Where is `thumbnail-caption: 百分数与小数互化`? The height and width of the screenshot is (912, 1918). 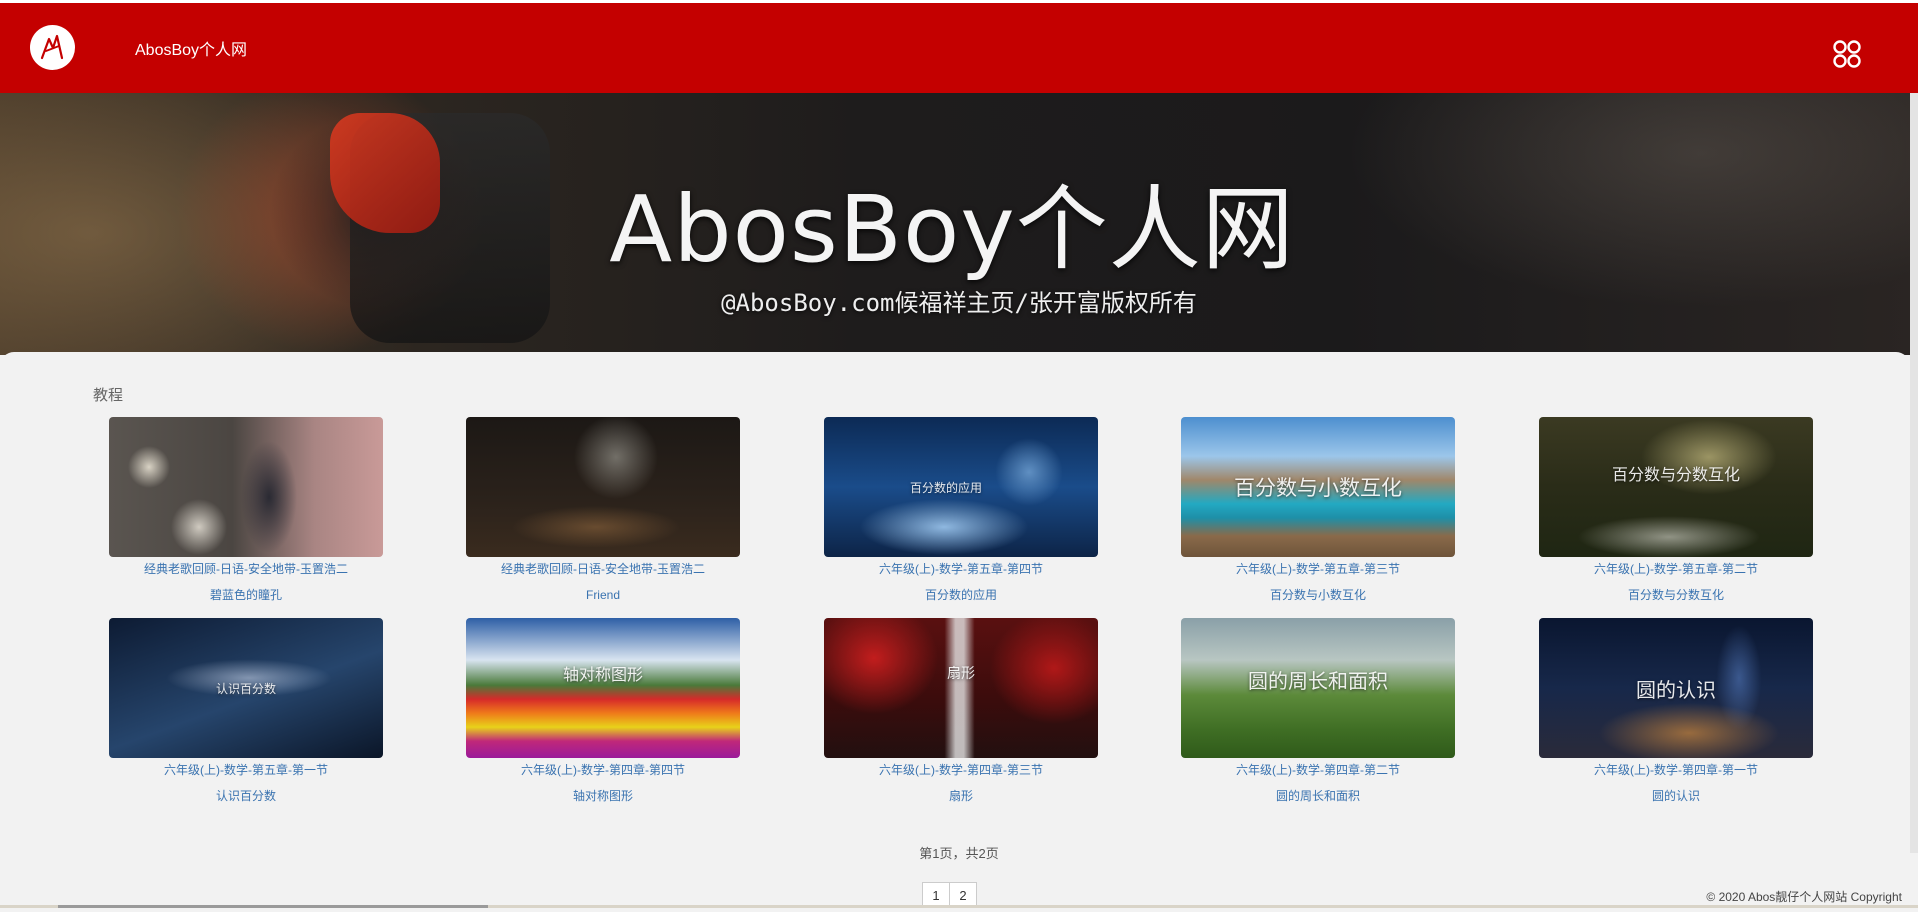 thumbnail-caption: 百分数与小数互化 is located at coordinates (1318, 488).